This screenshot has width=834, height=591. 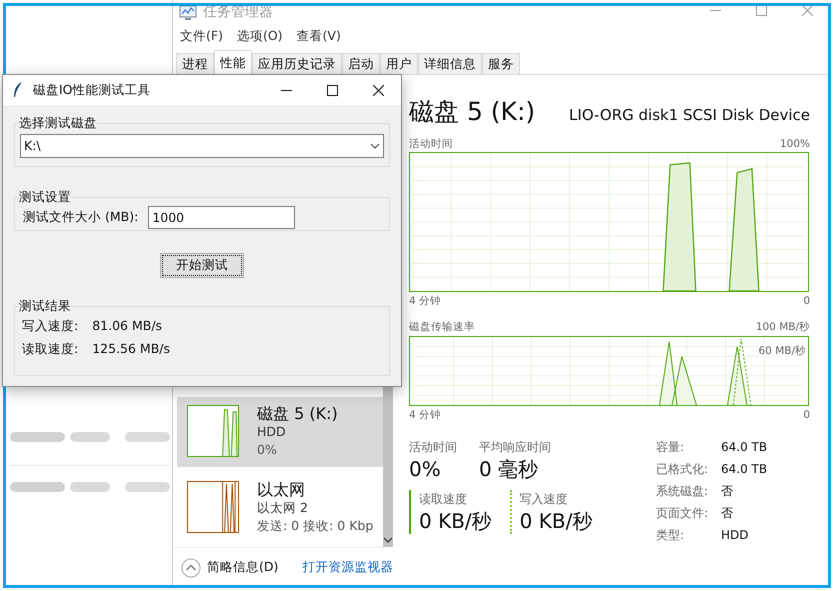 I want to click on menu-item: 文件(F), so click(x=201, y=36).